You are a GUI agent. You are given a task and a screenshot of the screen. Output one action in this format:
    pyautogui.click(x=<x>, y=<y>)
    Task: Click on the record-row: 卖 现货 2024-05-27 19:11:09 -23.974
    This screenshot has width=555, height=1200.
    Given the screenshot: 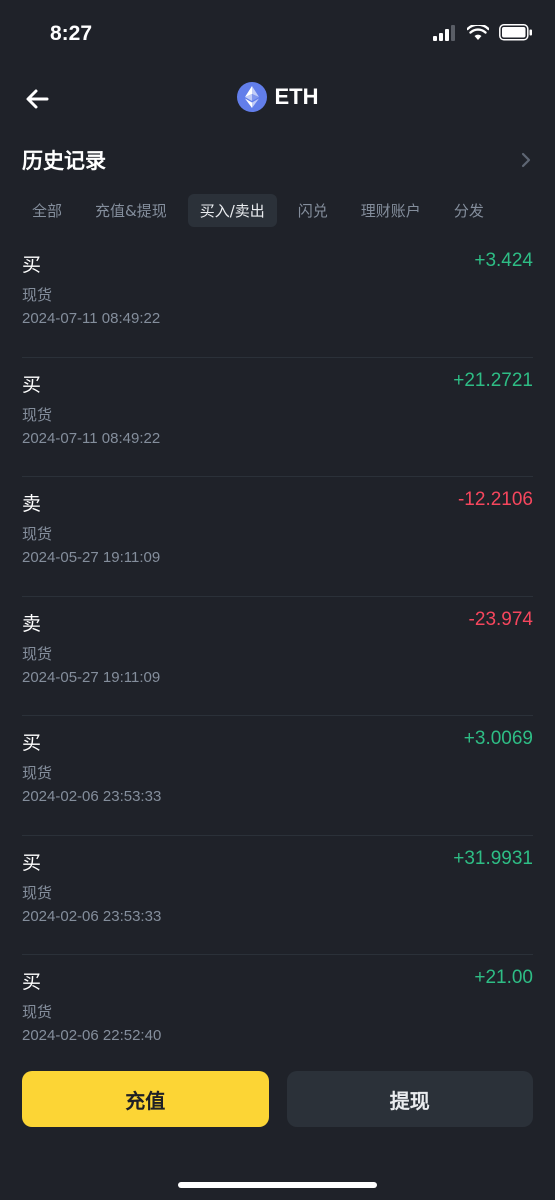 What is the action you would take?
    pyautogui.click(x=277, y=656)
    